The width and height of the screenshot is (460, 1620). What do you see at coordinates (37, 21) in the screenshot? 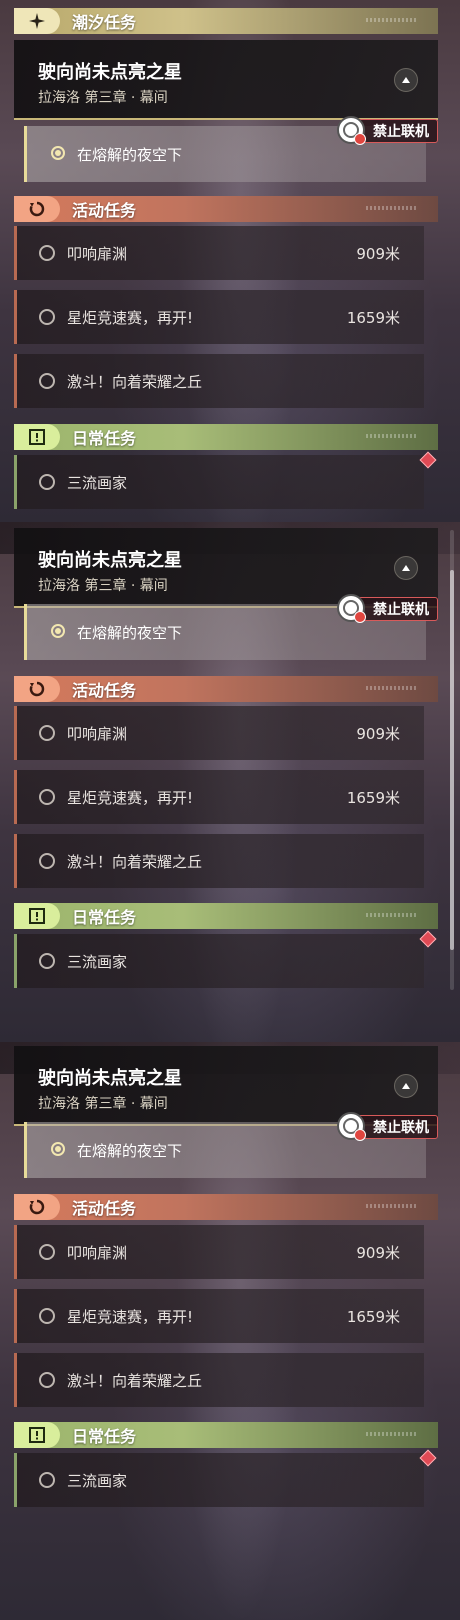
I see `sparkle-icon` at bounding box center [37, 21].